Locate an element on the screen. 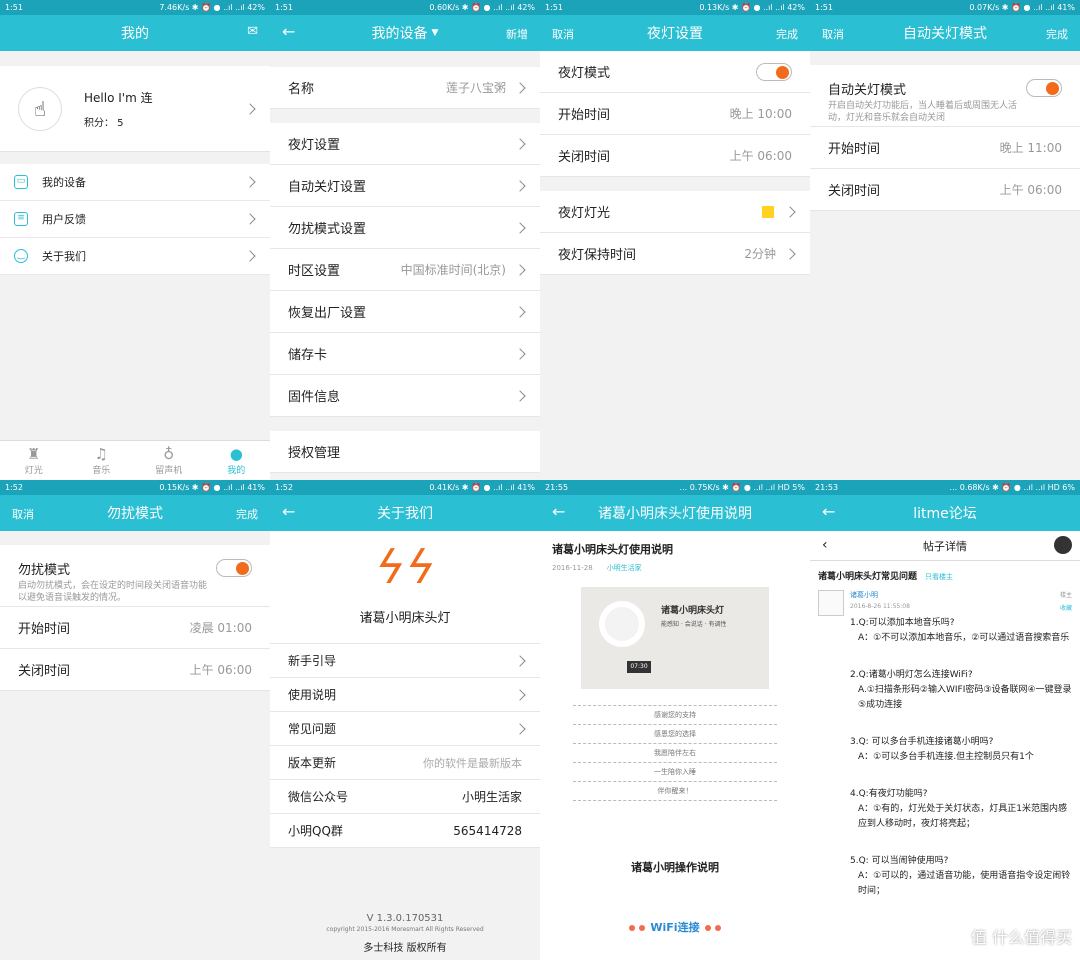  row-manual: 使用说明 is located at coordinates (405, 695).